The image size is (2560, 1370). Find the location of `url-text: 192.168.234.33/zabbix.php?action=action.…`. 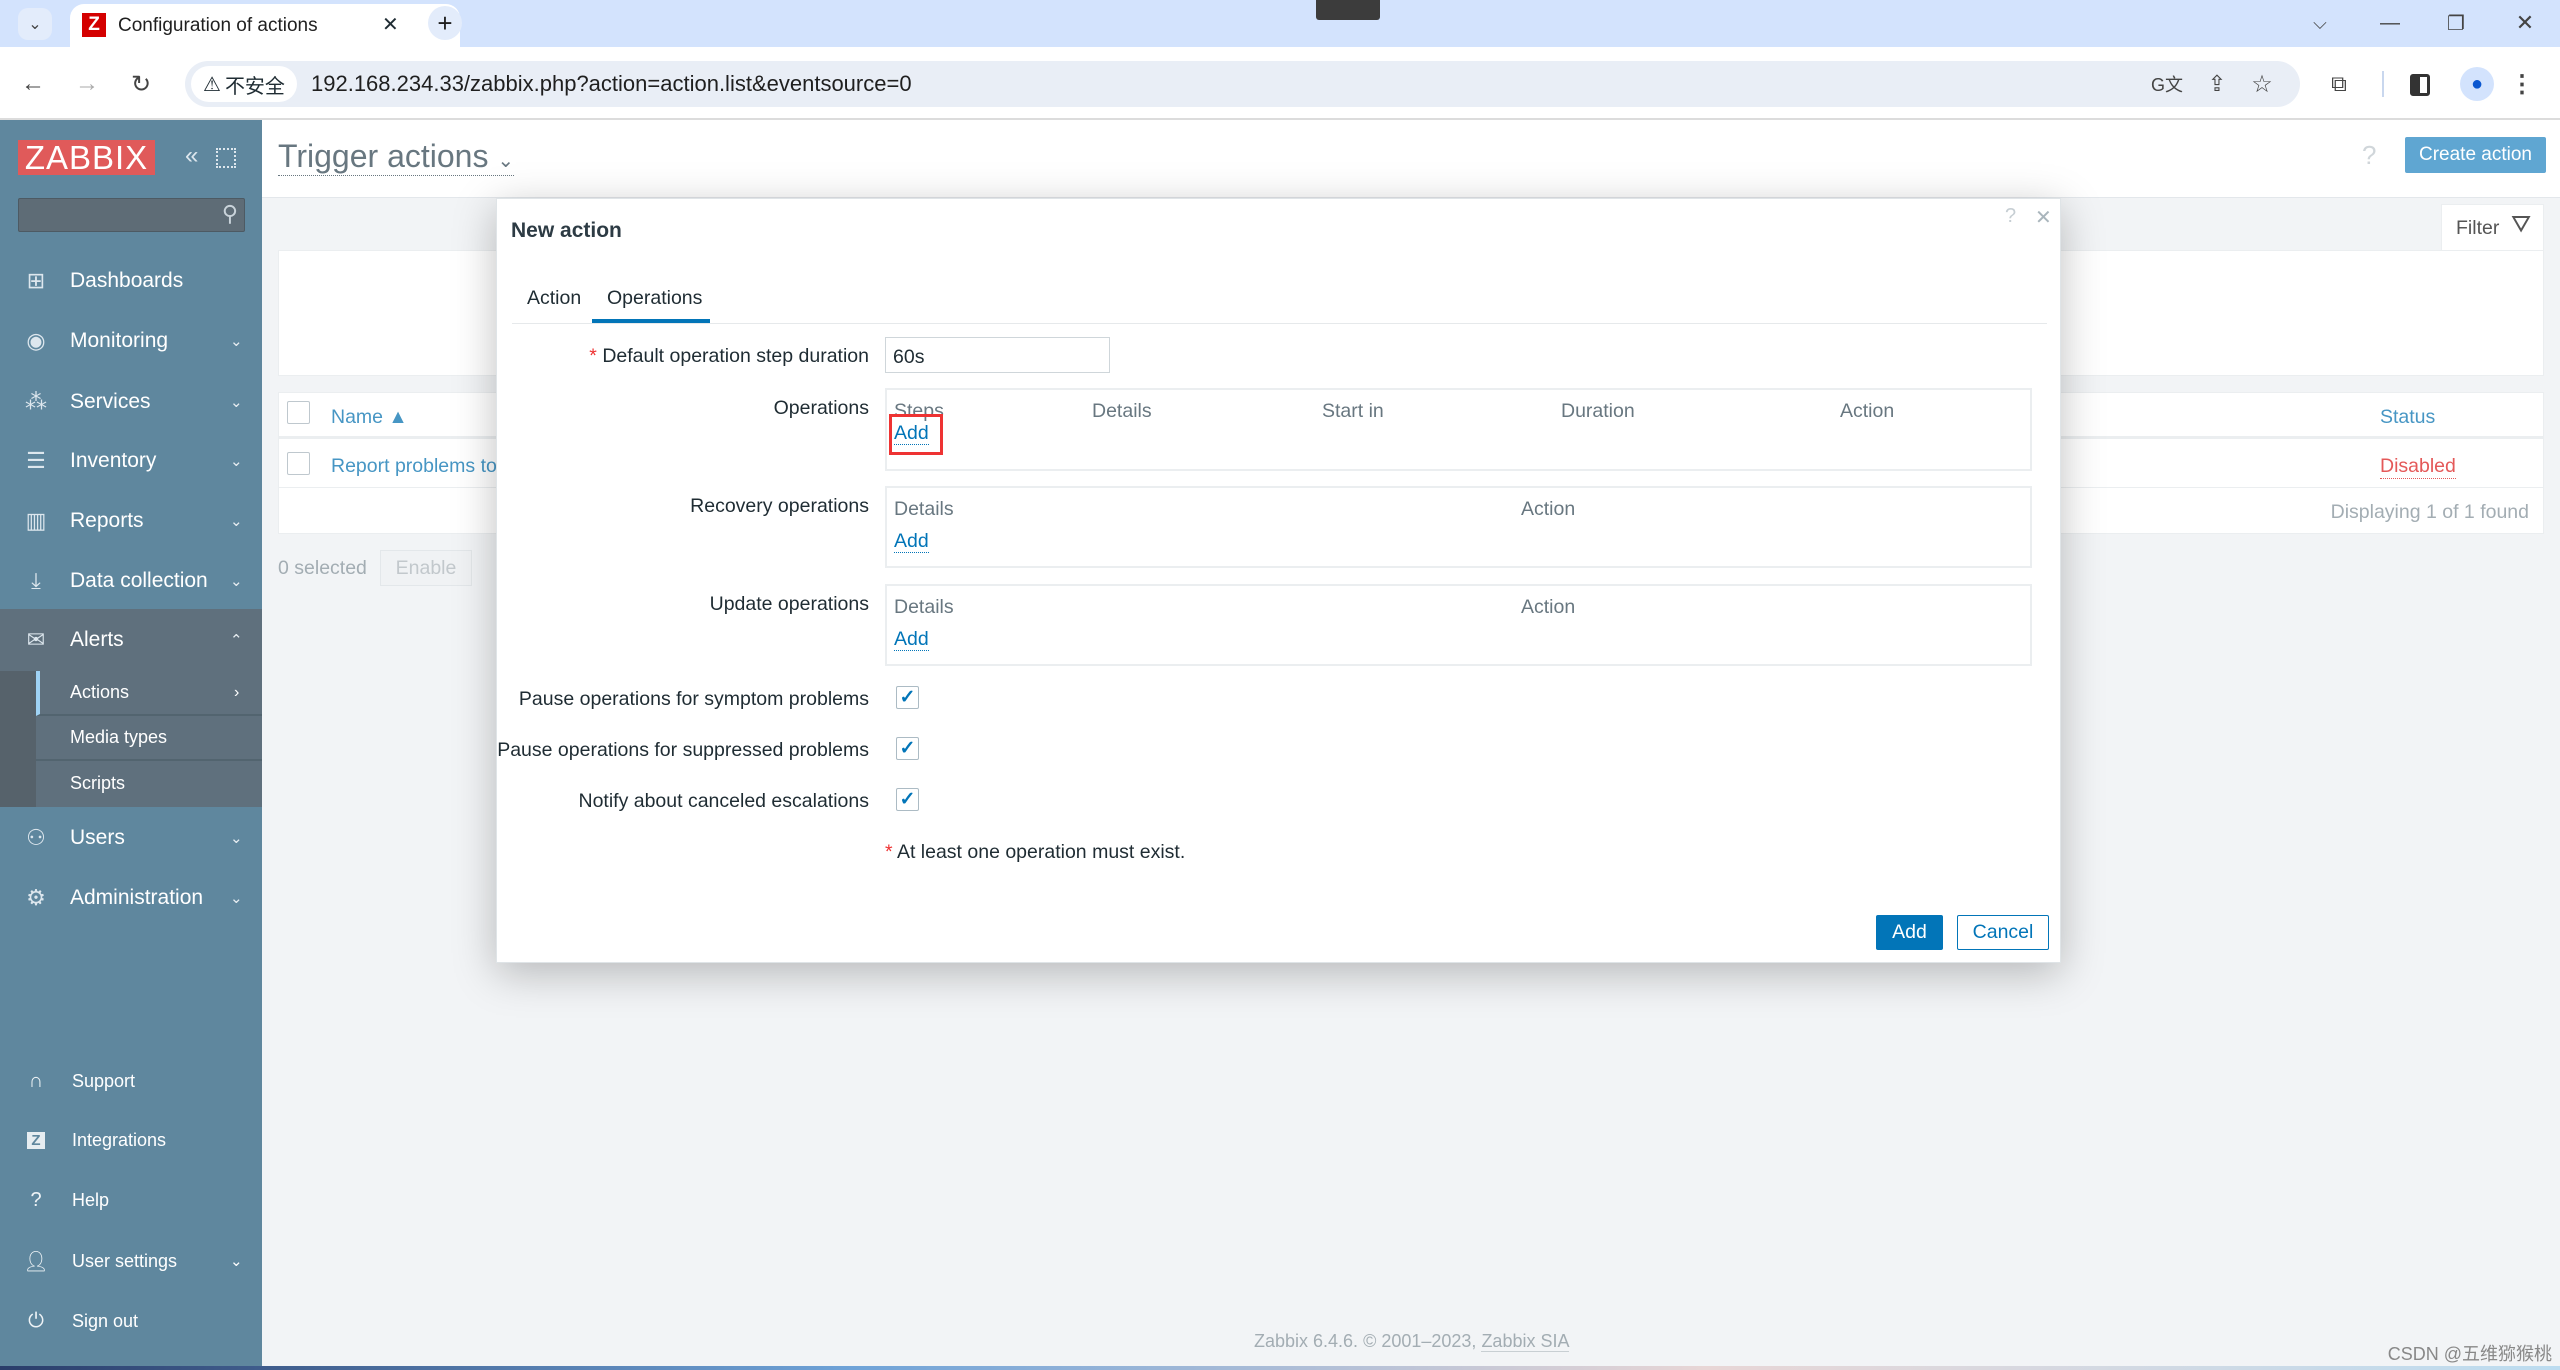

url-text: 192.168.234.33/zabbix.php?action=action.… is located at coordinates (611, 84).